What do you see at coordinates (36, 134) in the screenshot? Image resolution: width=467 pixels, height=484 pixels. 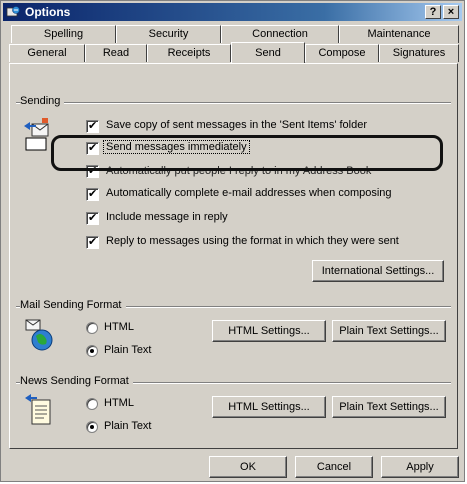 I see `send-envelope-icon` at bounding box center [36, 134].